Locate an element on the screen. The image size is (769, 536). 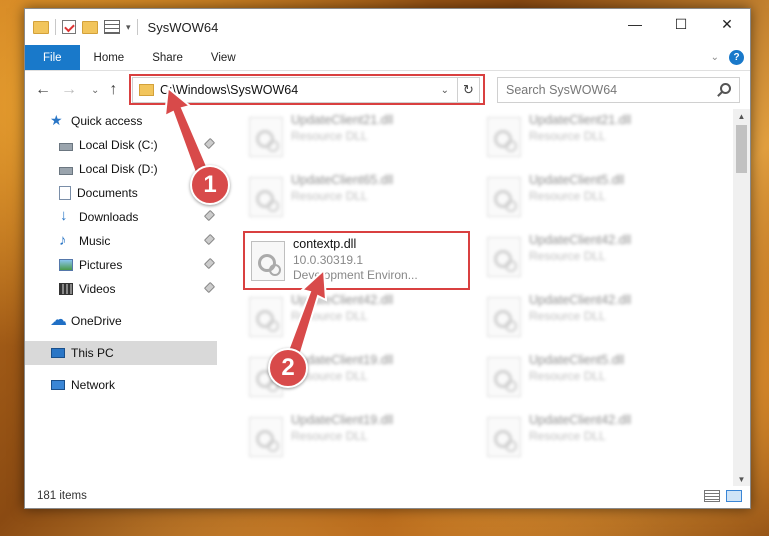
sidebar-item-pictures: Pictures is located at coordinates (121, 265).